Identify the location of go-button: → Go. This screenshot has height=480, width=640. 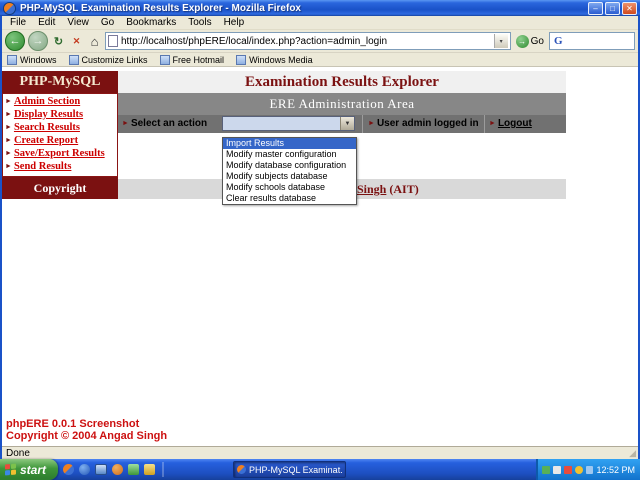
(530, 41).